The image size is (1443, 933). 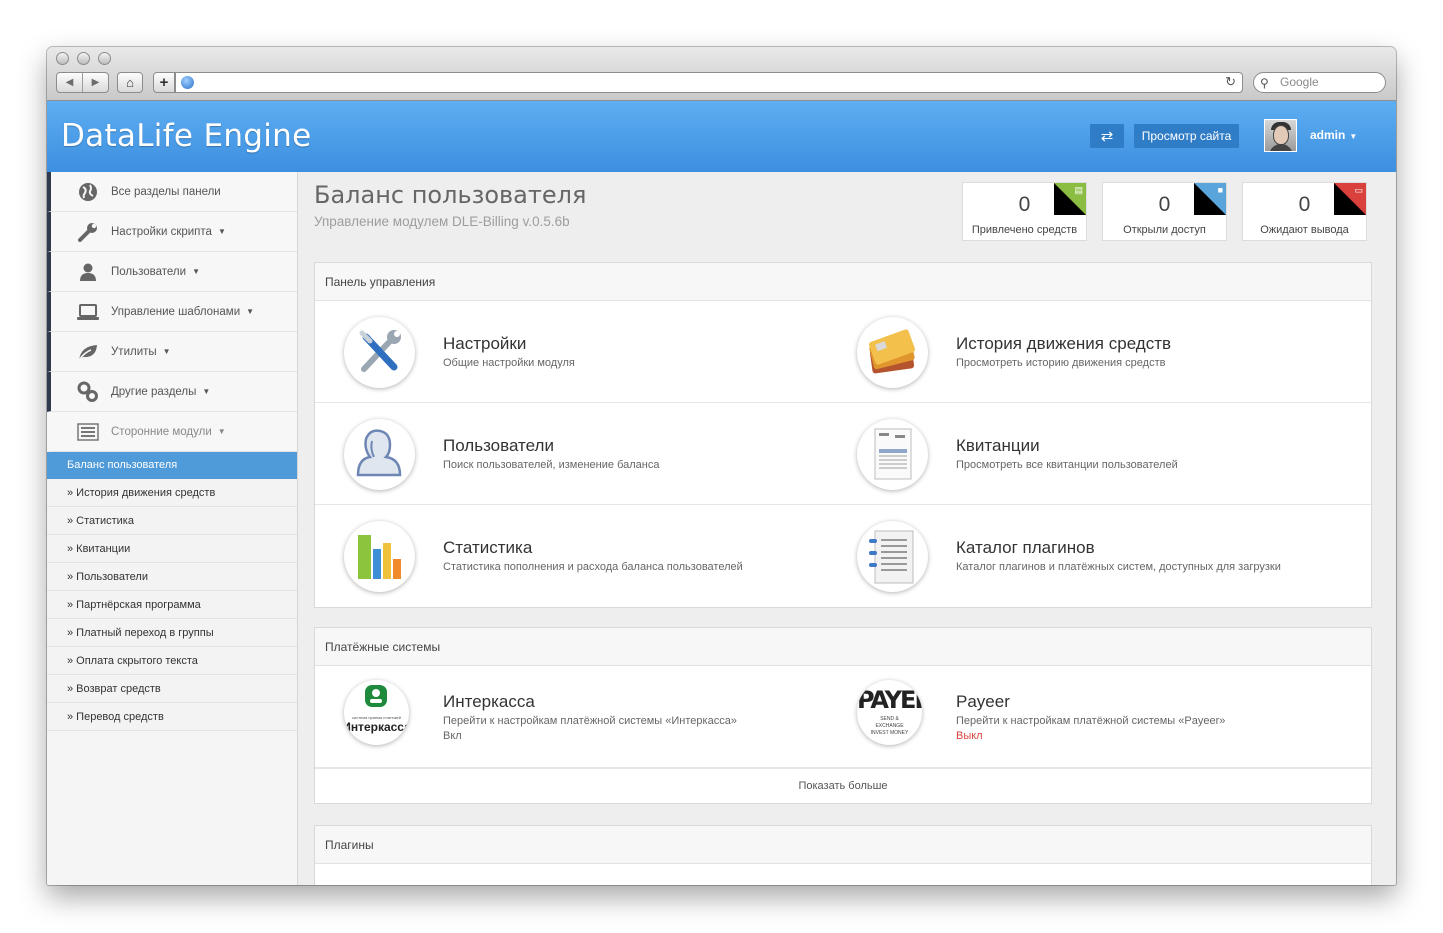 I want to click on back-arrow-icon: ◀, so click(x=70, y=82).